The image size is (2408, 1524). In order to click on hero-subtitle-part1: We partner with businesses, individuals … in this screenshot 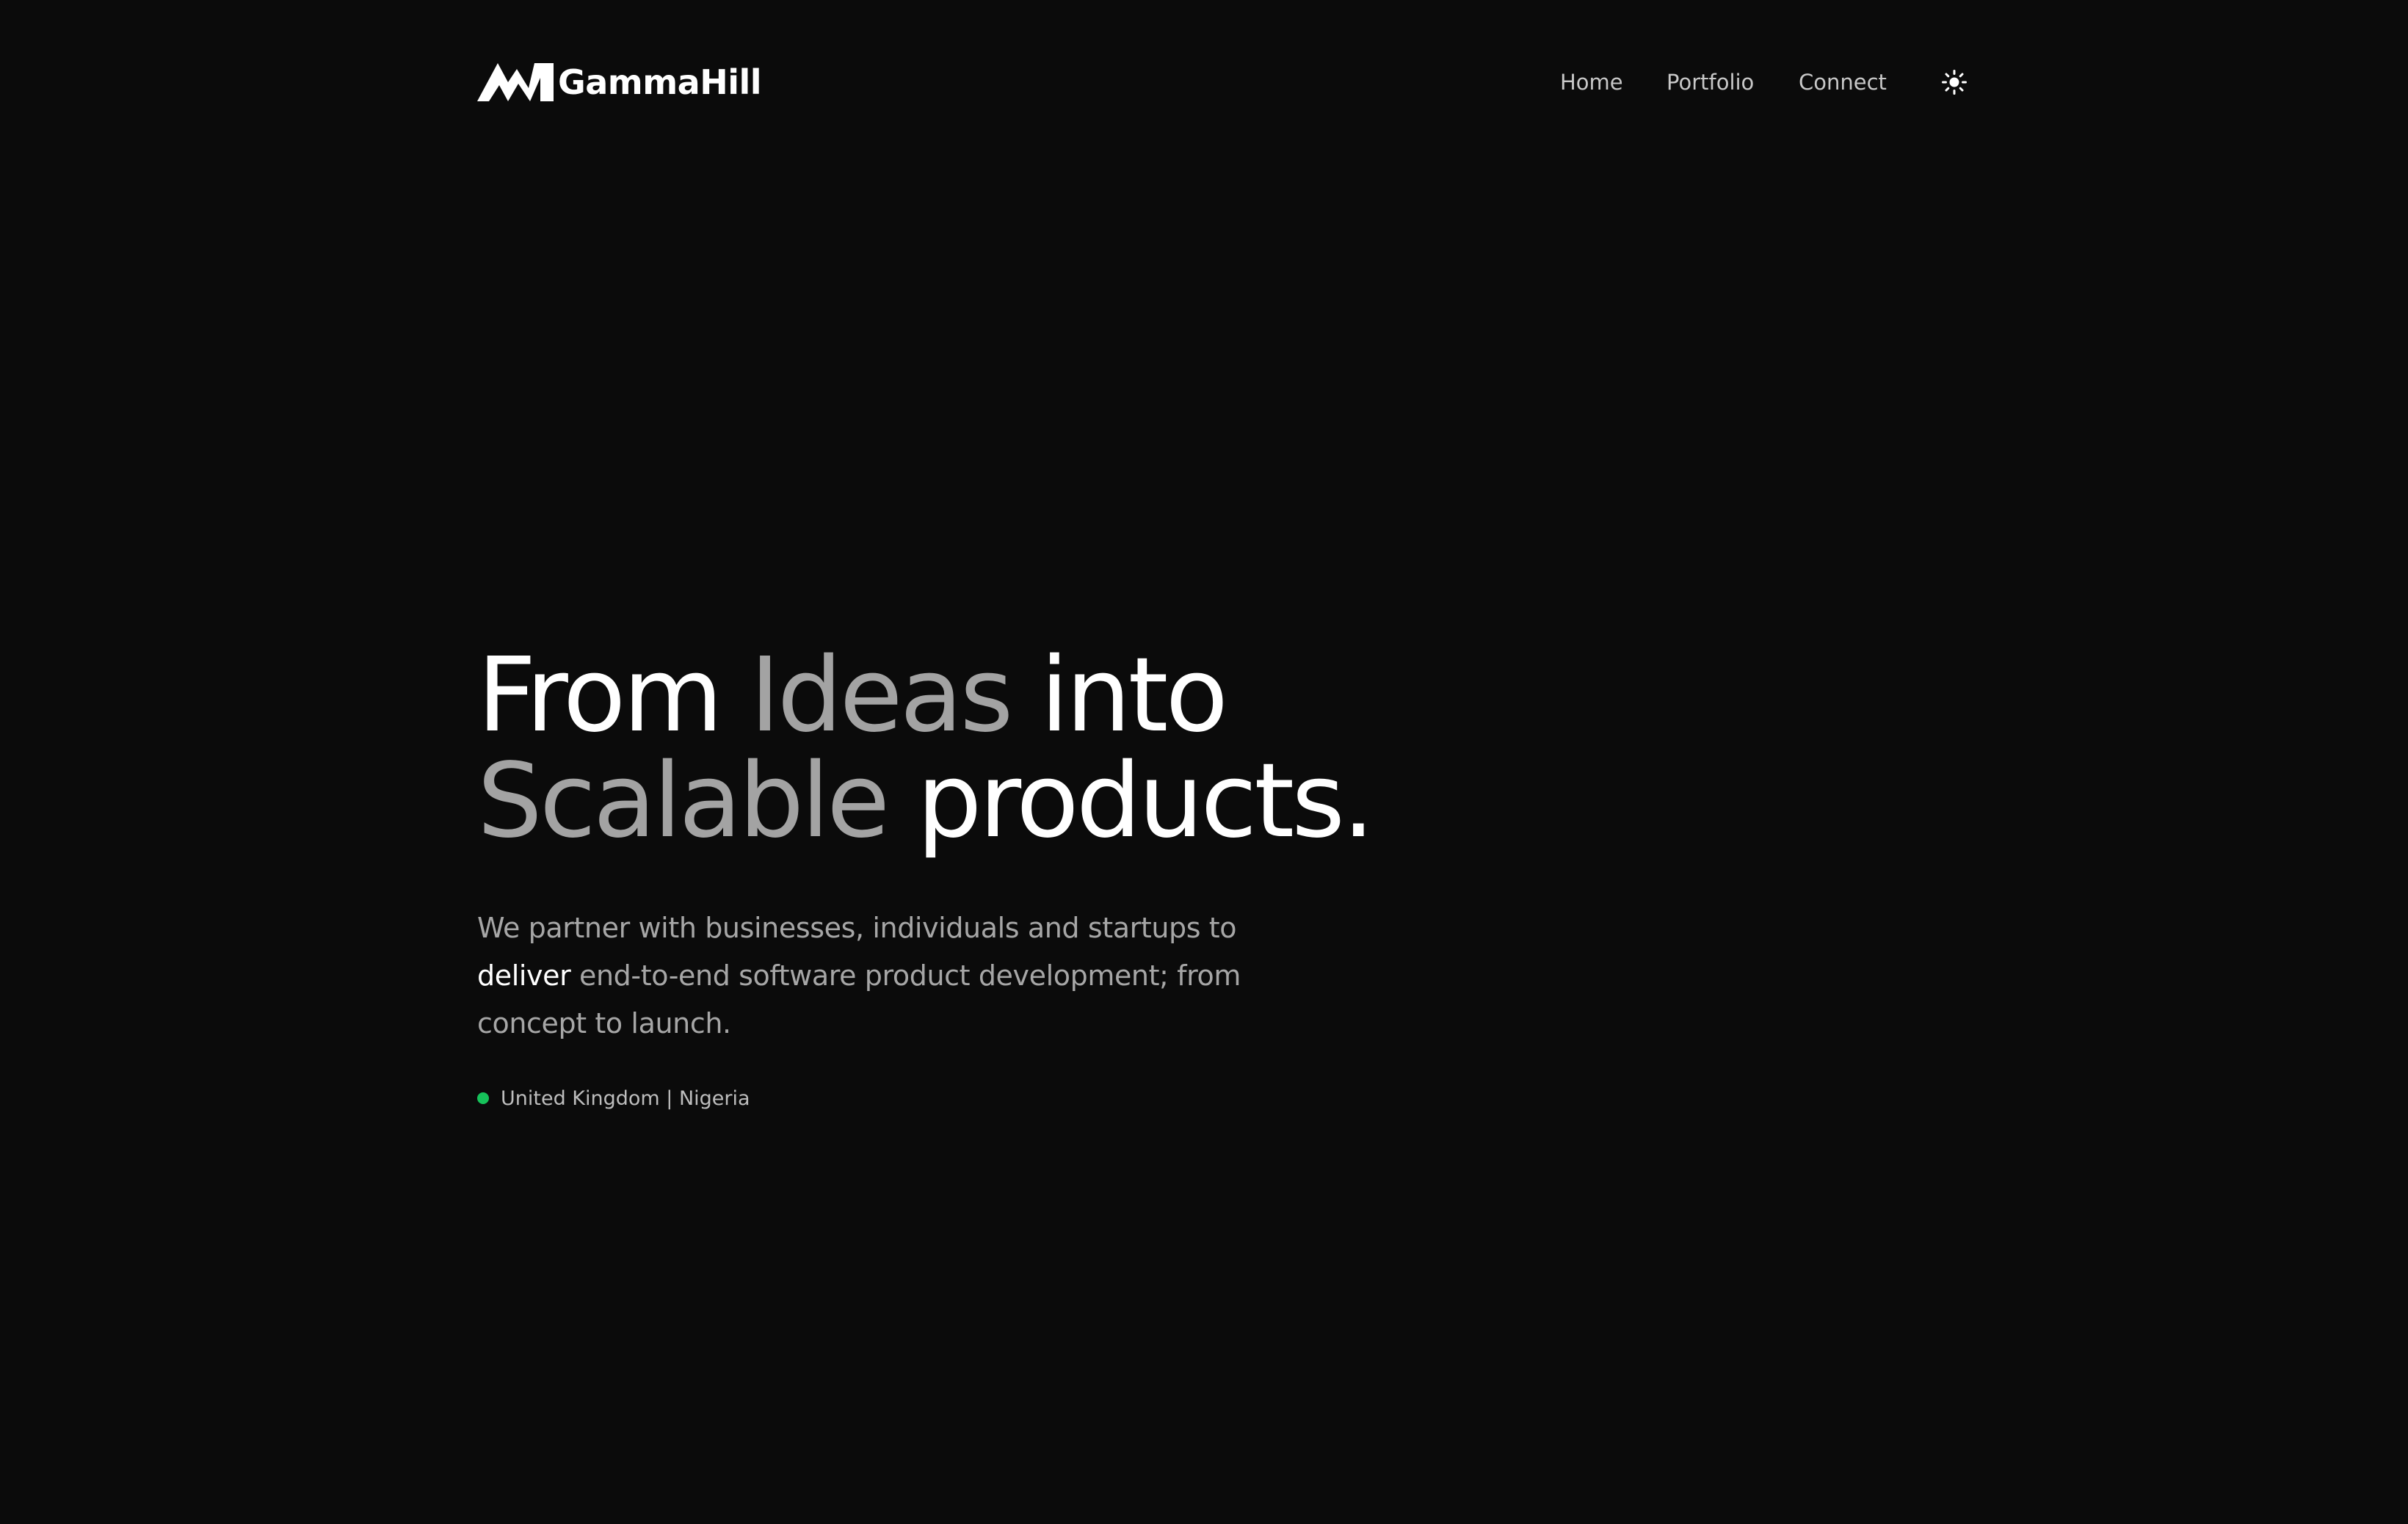, I will do `click(857, 928)`.